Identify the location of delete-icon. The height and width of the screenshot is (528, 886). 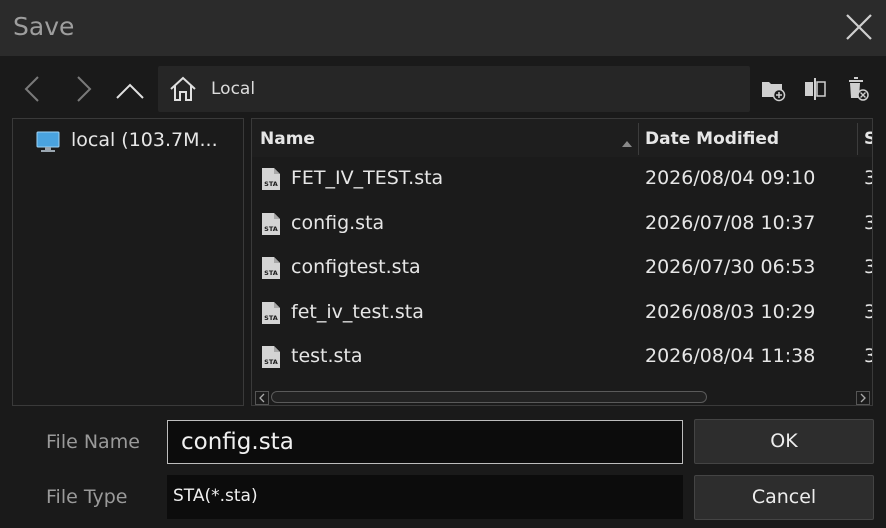
(857, 89).